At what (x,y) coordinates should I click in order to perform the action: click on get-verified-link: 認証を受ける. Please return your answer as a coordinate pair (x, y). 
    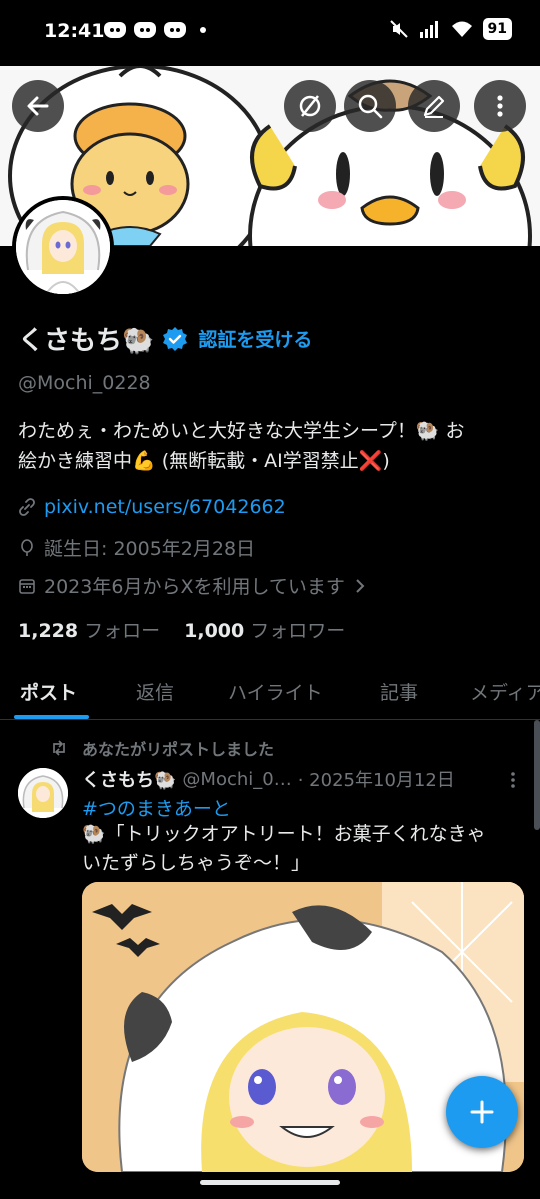
    Looking at the image, I should click on (255, 338).